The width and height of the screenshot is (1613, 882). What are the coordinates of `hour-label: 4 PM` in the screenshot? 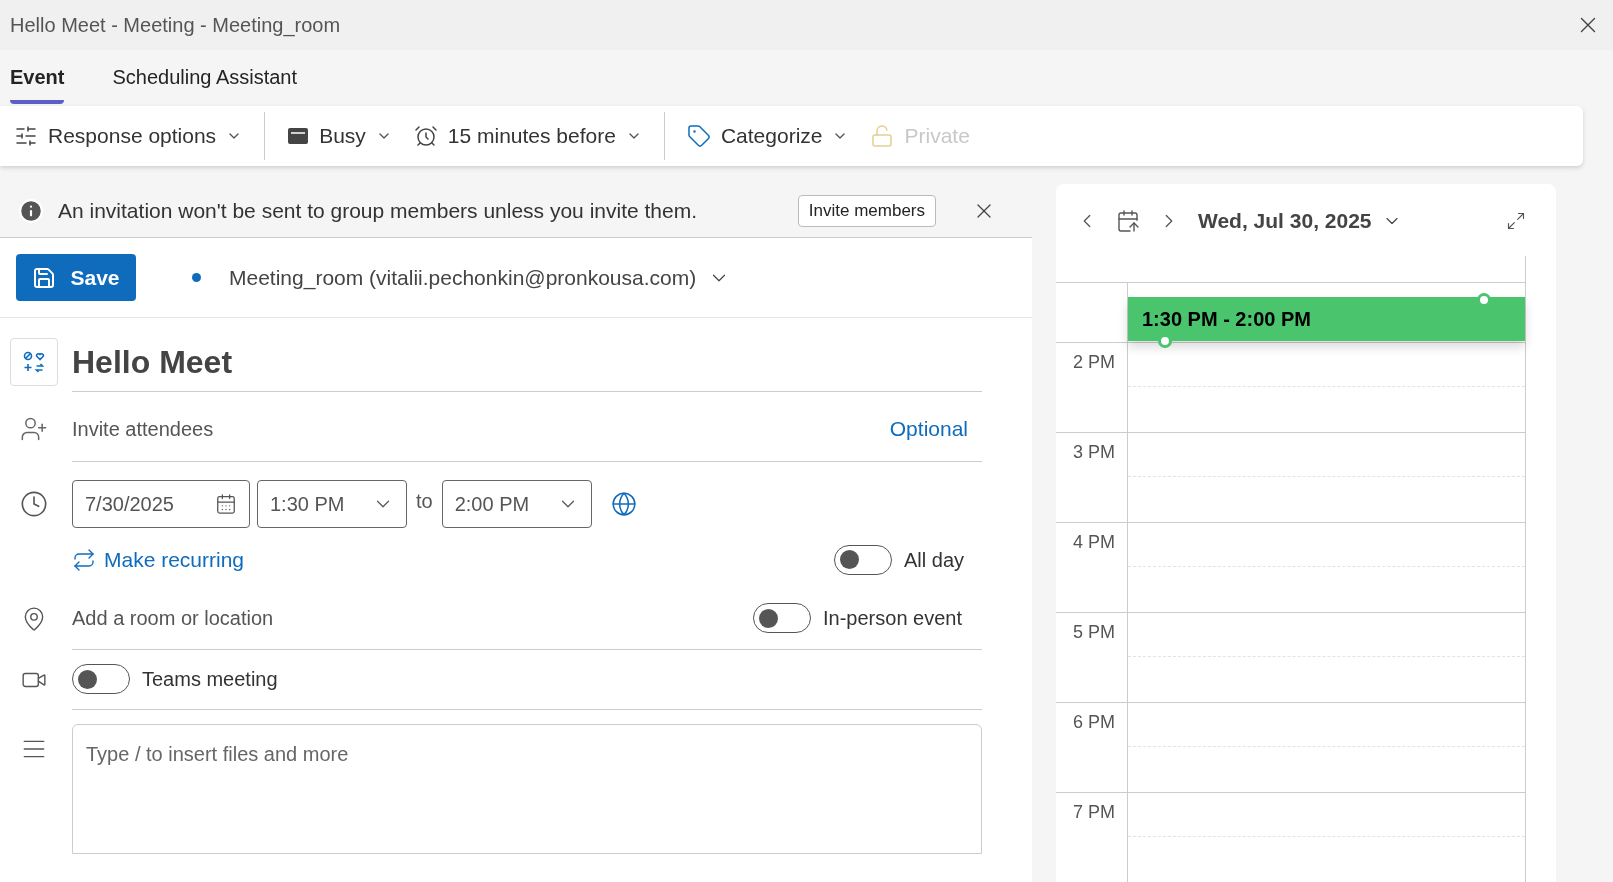 It's located at (1094, 542).